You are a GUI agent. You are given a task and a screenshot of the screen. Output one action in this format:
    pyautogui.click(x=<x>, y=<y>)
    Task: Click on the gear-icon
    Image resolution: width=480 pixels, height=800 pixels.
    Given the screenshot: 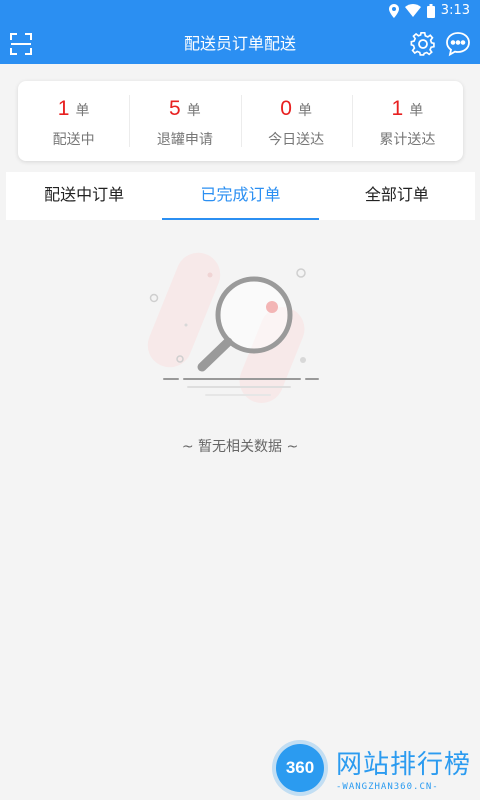 What is the action you would take?
    pyautogui.click(x=422, y=44)
    